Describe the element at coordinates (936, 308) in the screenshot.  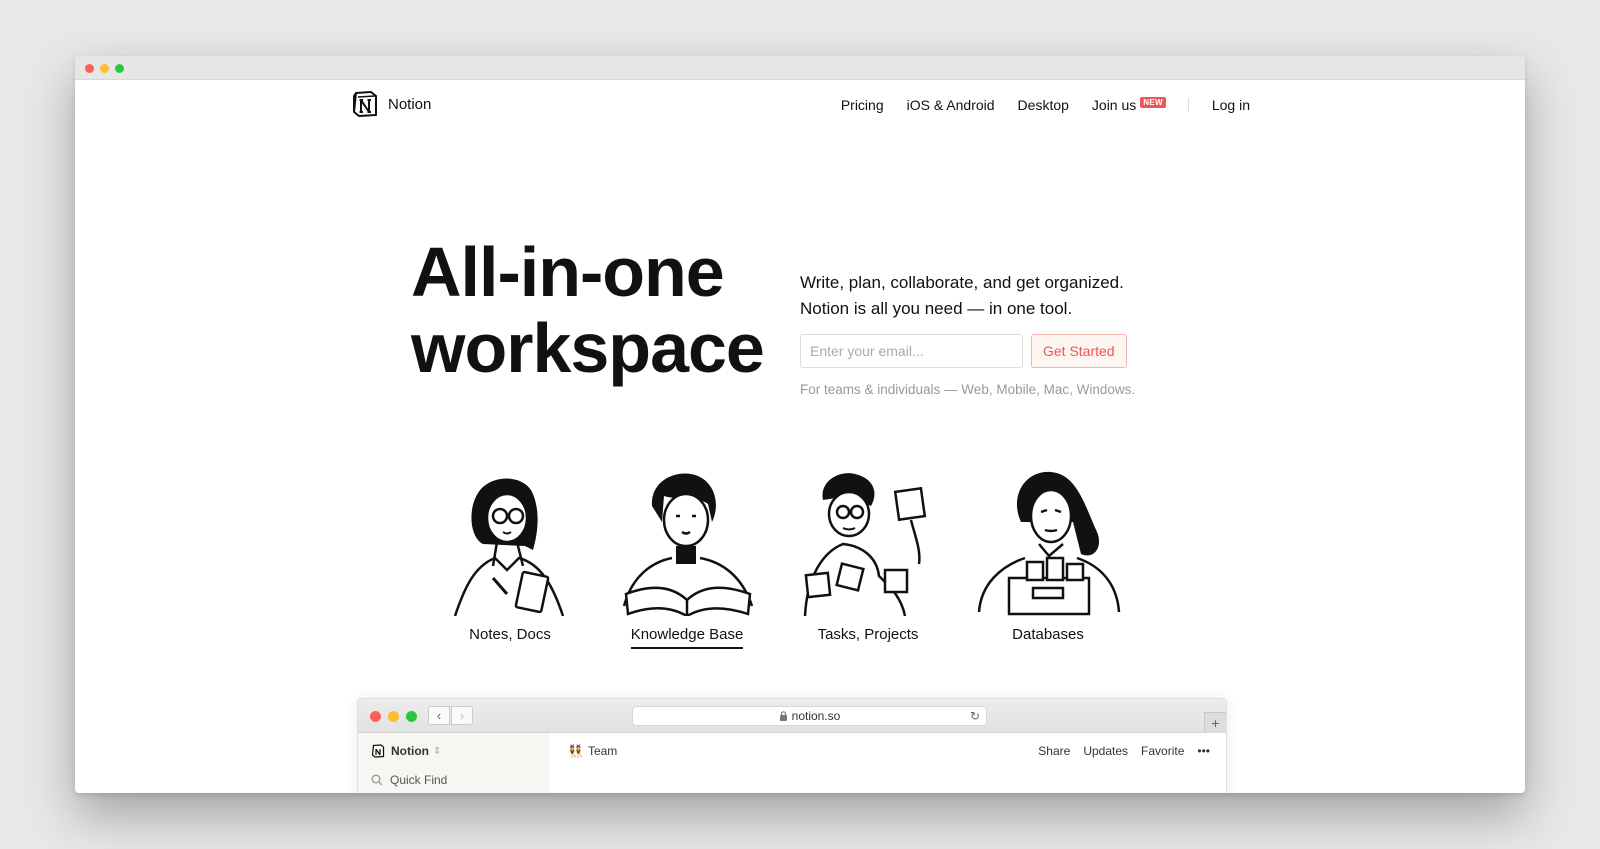
I see `tagline-line-2: Notion is all you need — in one tool.` at that location.